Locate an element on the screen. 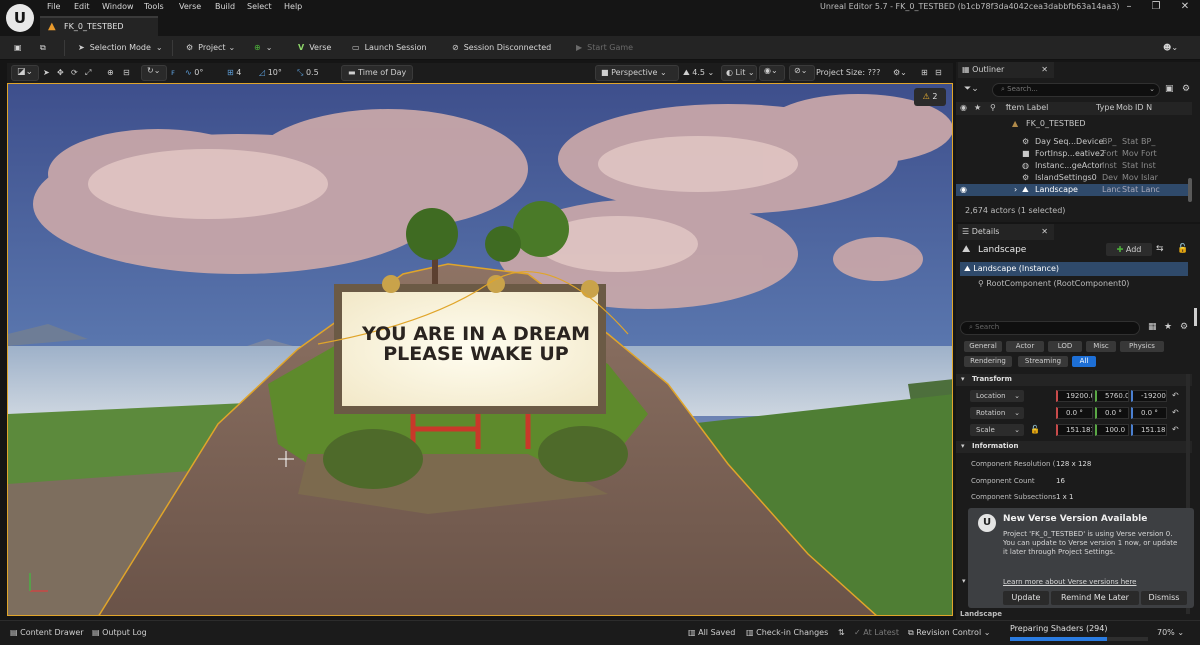 This screenshot has width=1200, height=645. scale-tool-icon: ⤢ is located at coordinates (88, 73).